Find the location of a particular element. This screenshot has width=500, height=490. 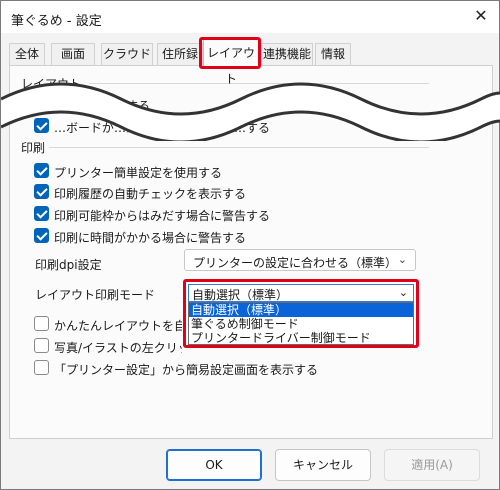

print-overflow-warning-label: 印刷可能枠からはみだす場合に警告する is located at coordinates (162, 216).